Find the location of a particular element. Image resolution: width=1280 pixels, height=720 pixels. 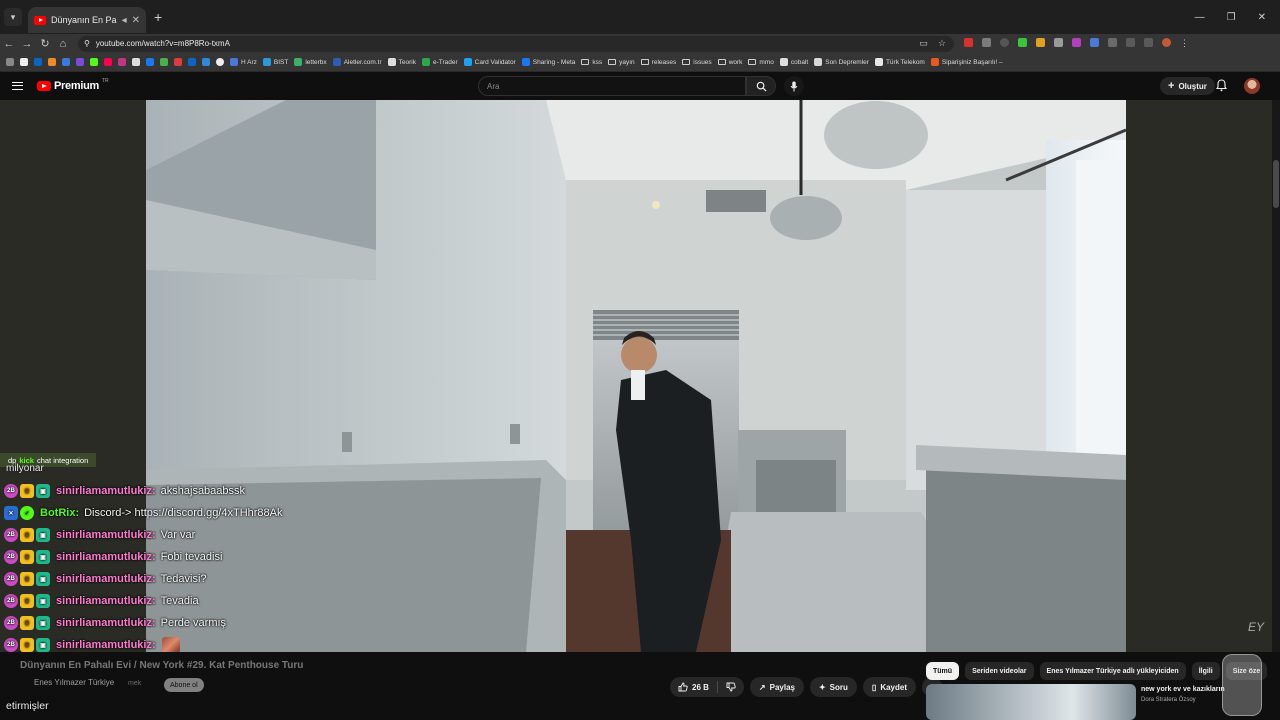

github-icon is located at coordinates (24, 62).